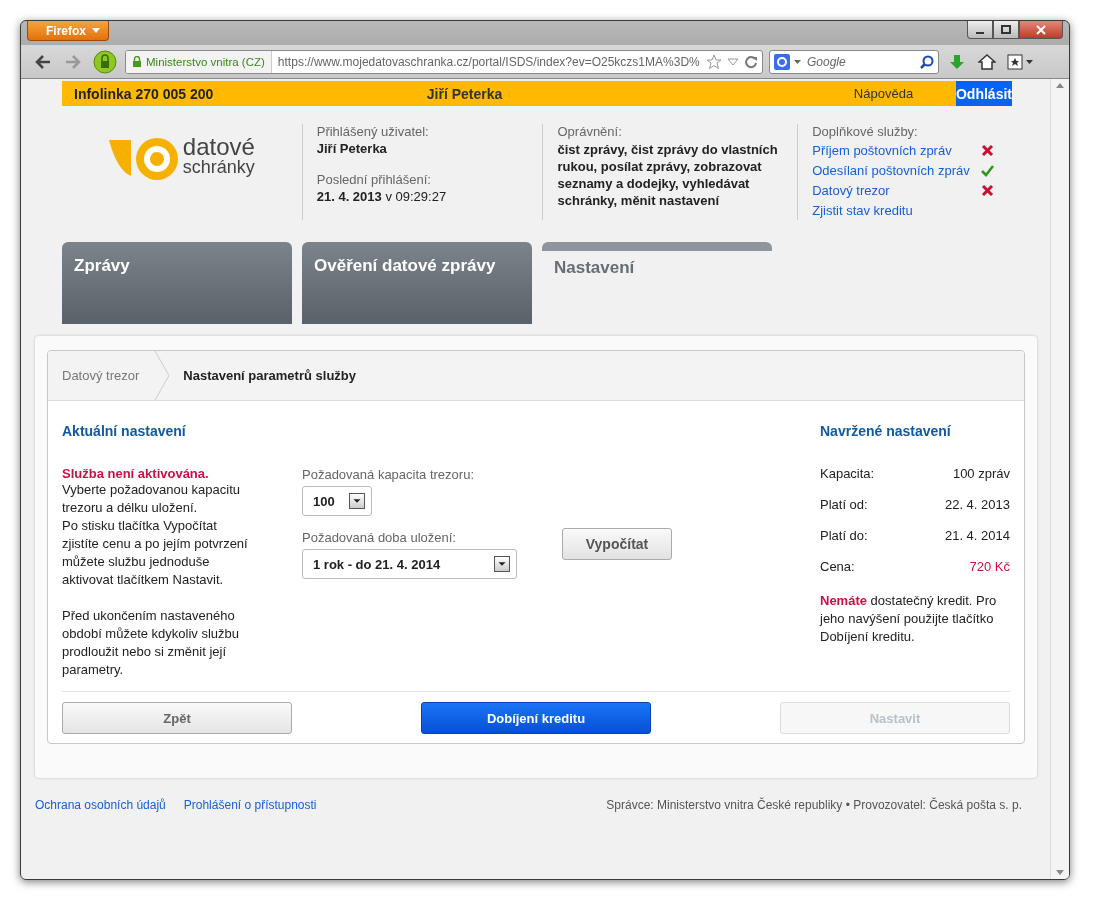 The image size is (1100, 910). What do you see at coordinates (374, 179) in the screenshot?
I see `info-label: Poslední přihlášení:` at bounding box center [374, 179].